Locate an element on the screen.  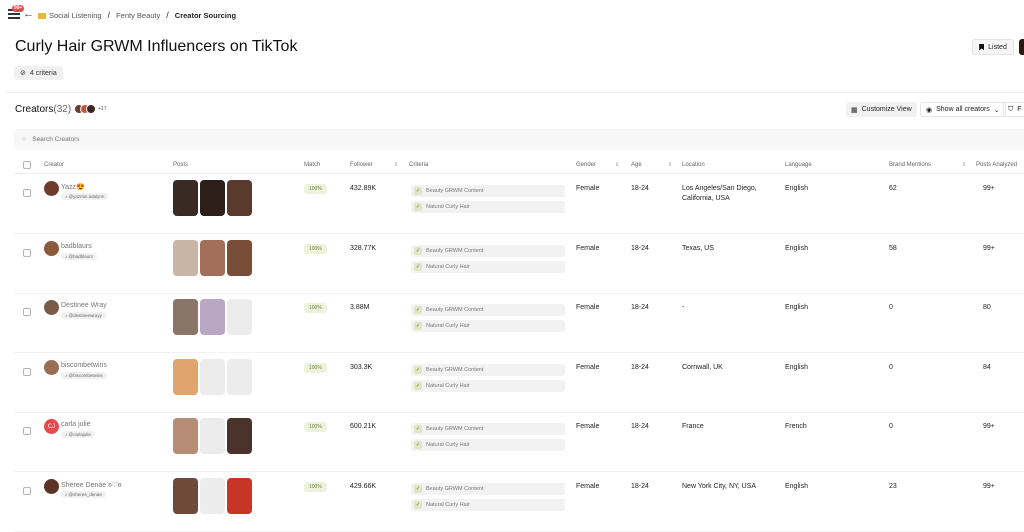
creator-name: Destinee Wray is located at coordinates (84, 305).